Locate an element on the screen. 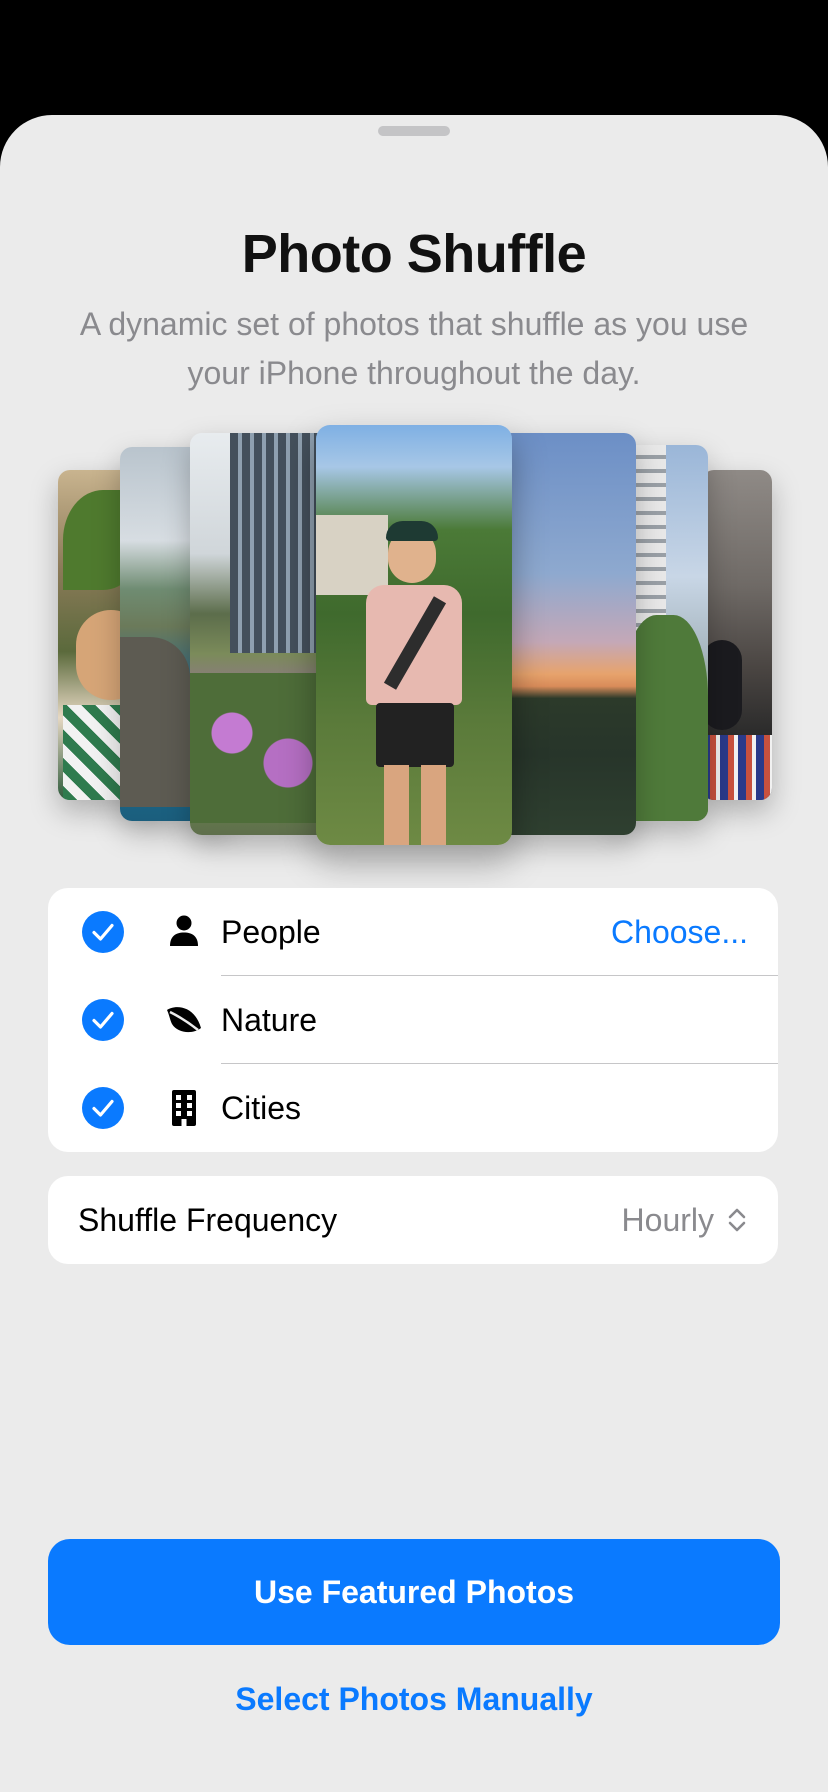 The width and height of the screenshot is (828, 1792). category-list: People Choose... Nature Cities is located at coordinates (413, 1020).